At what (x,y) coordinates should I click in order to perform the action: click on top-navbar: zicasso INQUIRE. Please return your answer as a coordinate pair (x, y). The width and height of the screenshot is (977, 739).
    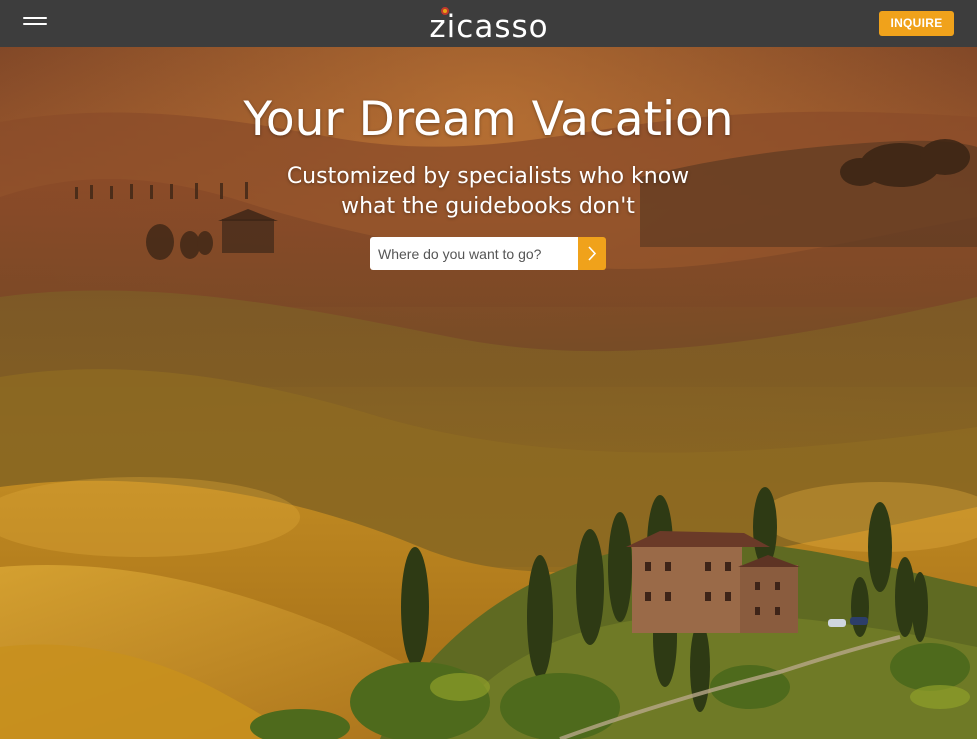
    Looking at the image, I should click on (488, 23).